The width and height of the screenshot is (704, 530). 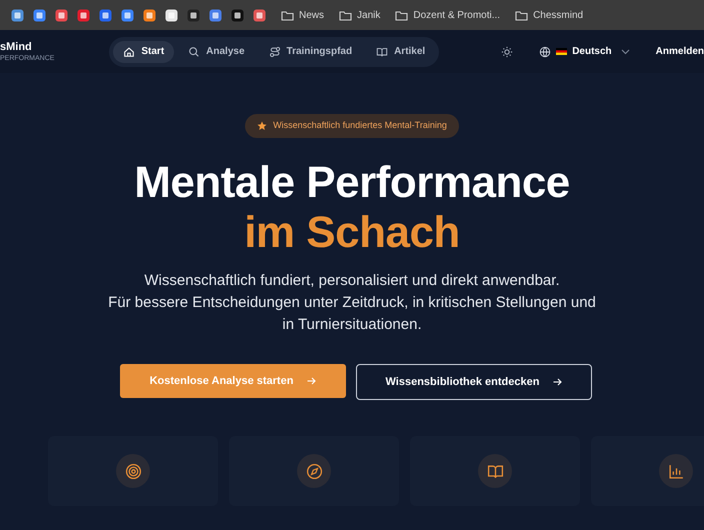 I want to click on bookmark-folder: News, so click(x=302, y=15).